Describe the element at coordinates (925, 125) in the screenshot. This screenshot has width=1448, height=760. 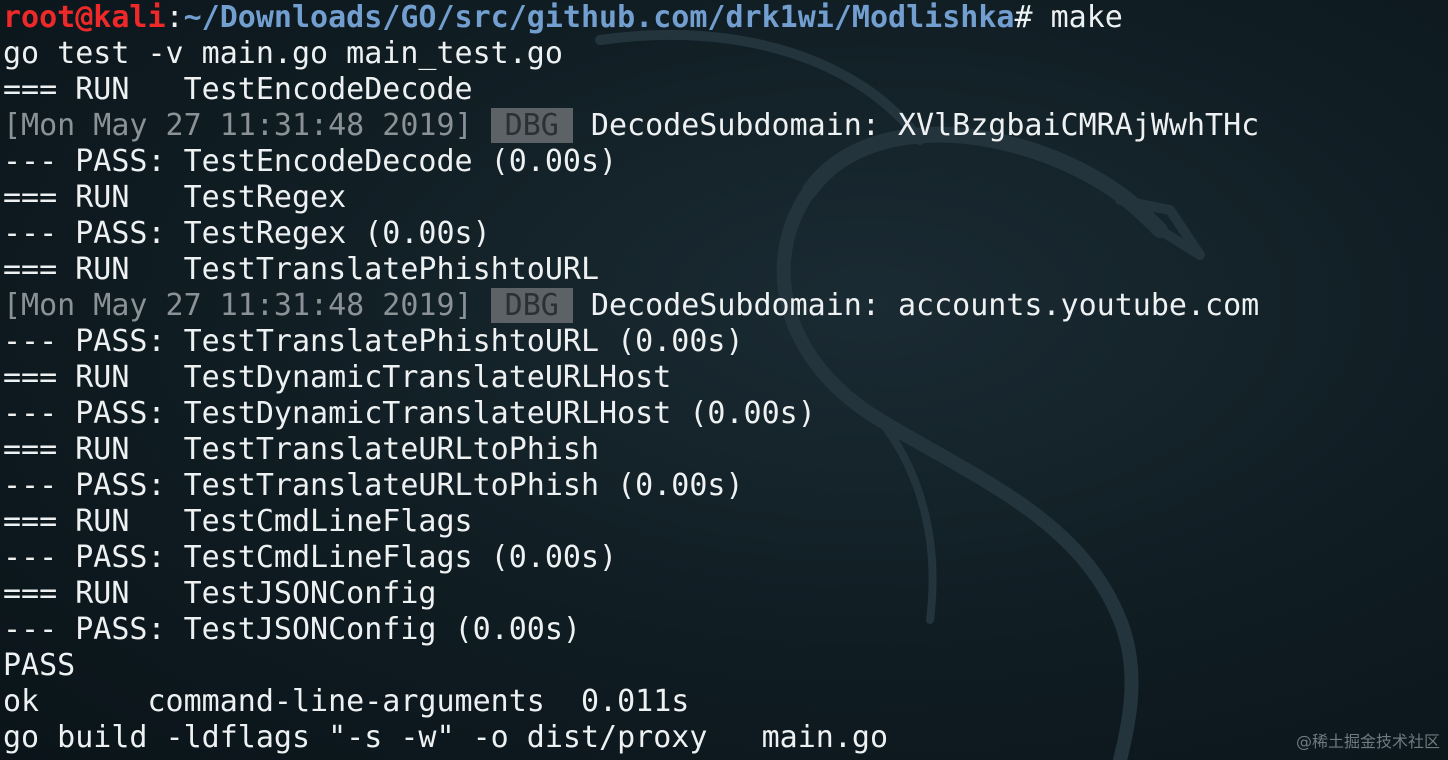
I see `debug-message: DecodeSubdomain: XVlBzgbaiCMRAjWwhTHc` at that location.